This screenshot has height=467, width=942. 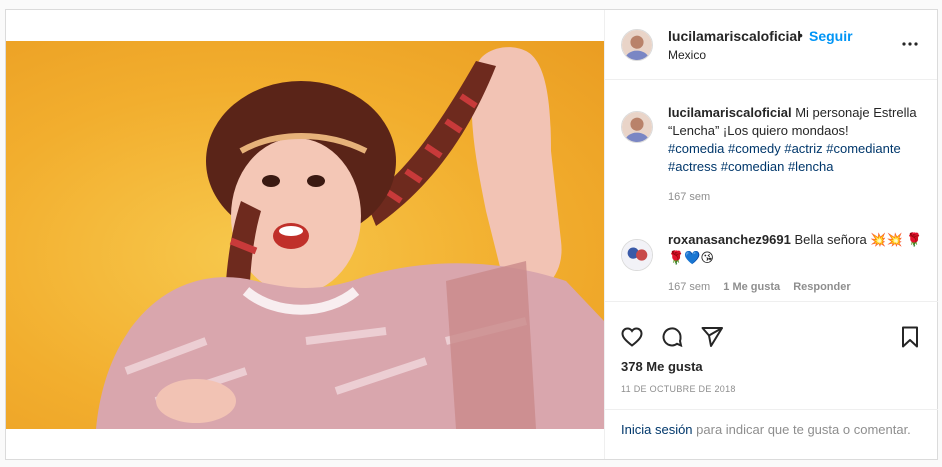 What do you see at coordinates (910, 44) in the screenshot?
I see `more-horizontal-icon` at bounding box center [910, 44].